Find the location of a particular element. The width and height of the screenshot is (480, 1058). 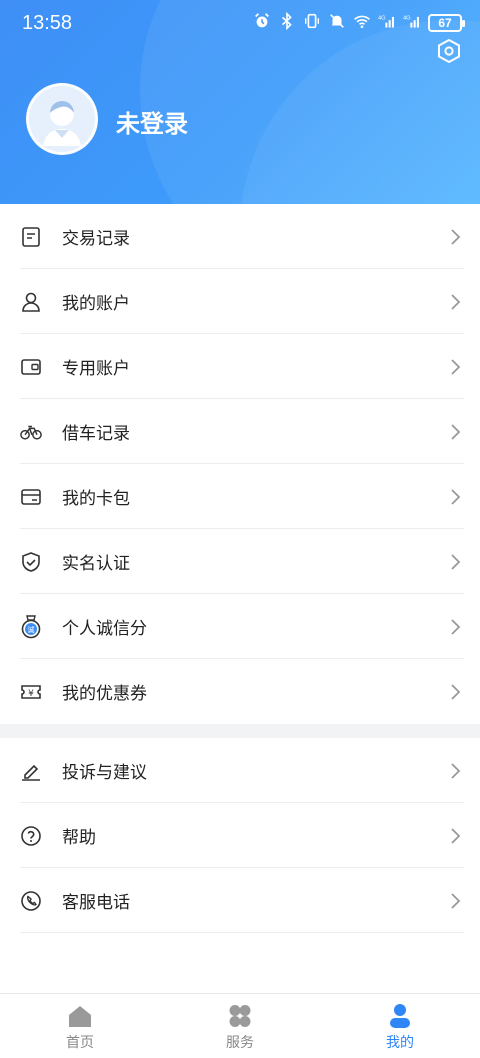

wallet-icon is located at coordinates (31, 367).